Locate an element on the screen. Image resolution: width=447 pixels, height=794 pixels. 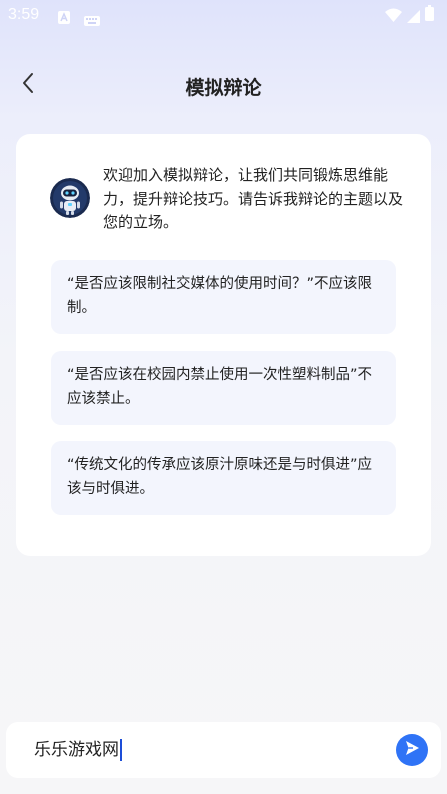
message-input-value: 乐乐游戏网 is located at coordinates (76, 750).